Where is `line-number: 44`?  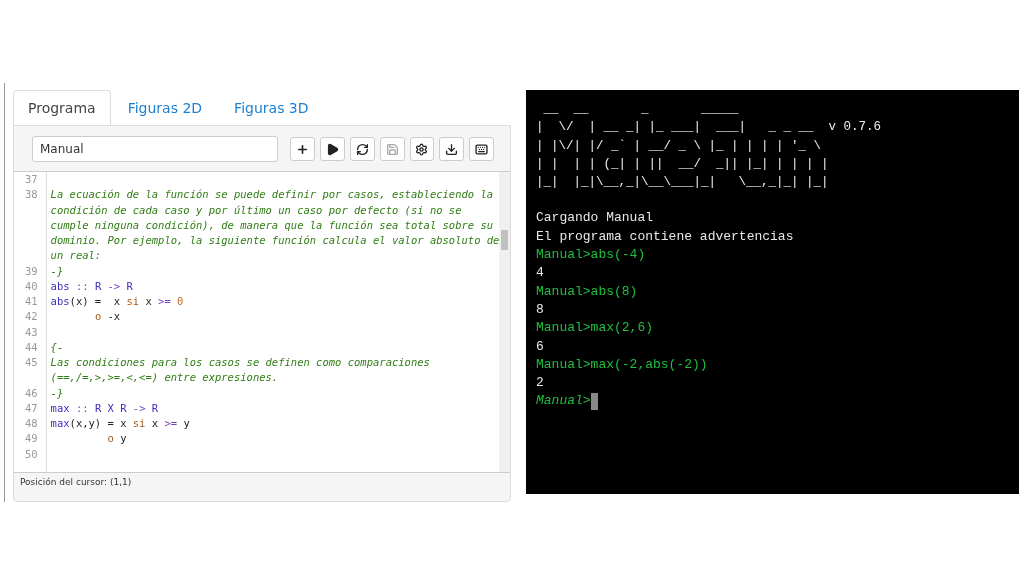
line-number: 44 is located at coordinates (31, 347).